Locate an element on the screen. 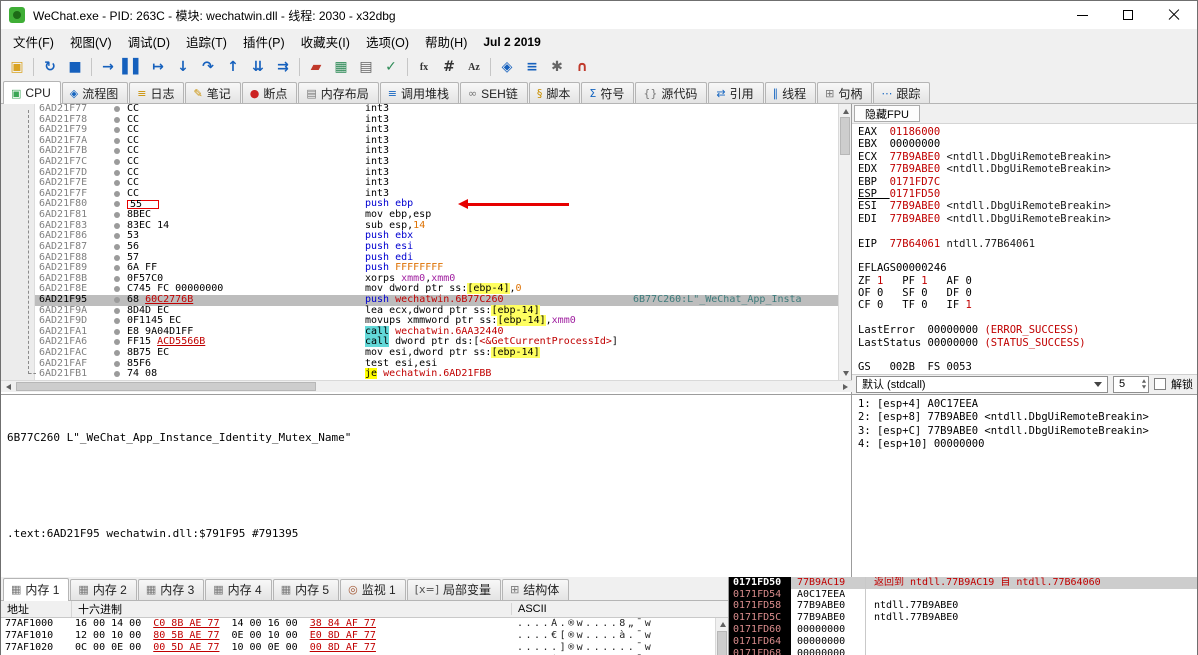 Image resolution: width=1198 pixels, height=655 pixels. register-row: EIP 77B64061 ntdll.77B64061 is located at coordinates (1027, 244).